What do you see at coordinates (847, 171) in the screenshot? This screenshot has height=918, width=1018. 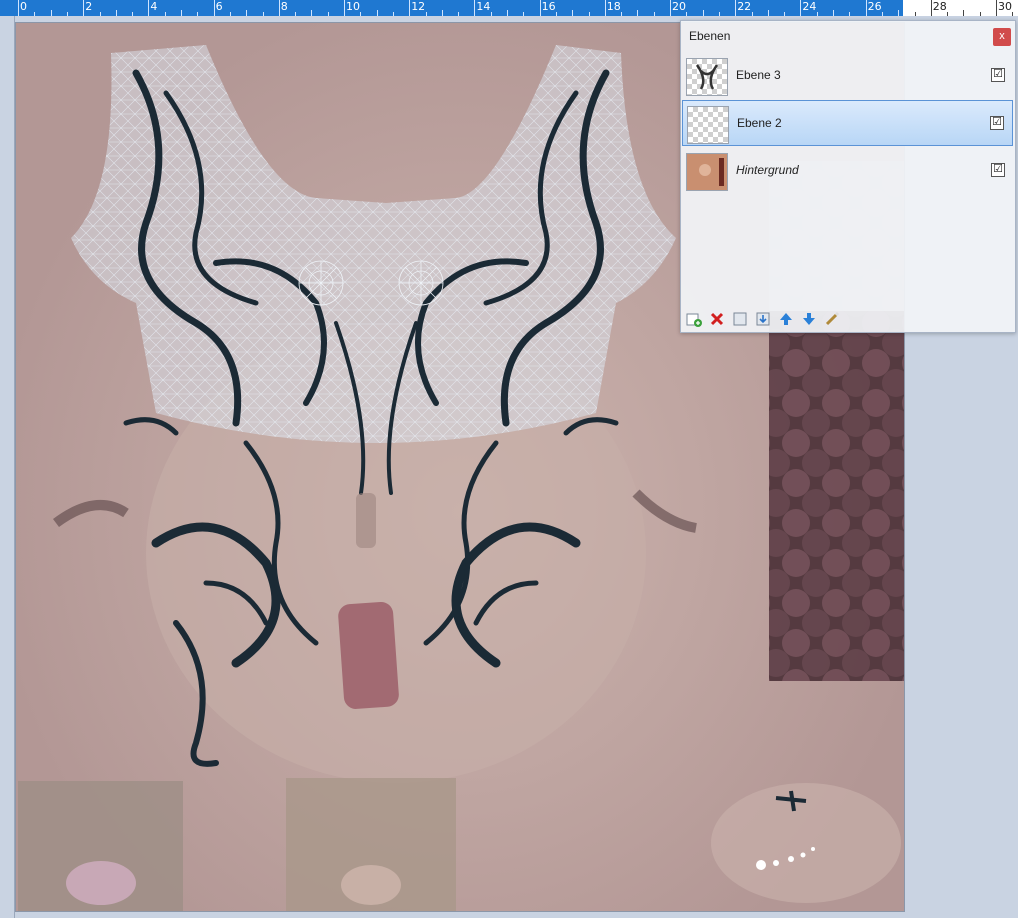 I see `layer-row-hintergrund: Hintergrund ☑` at bounding box center [847, 171].